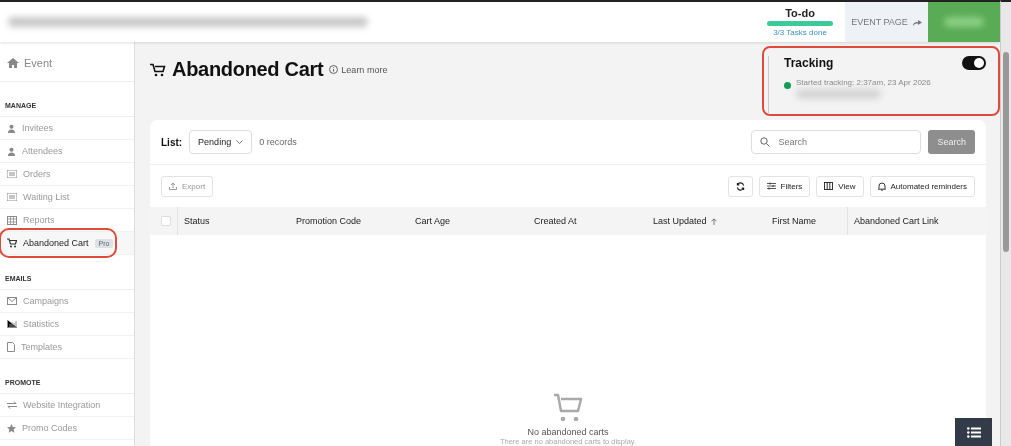  Describe the element at coordinates (12, 301) in the screenshot. I see `mail-icon` at that location.